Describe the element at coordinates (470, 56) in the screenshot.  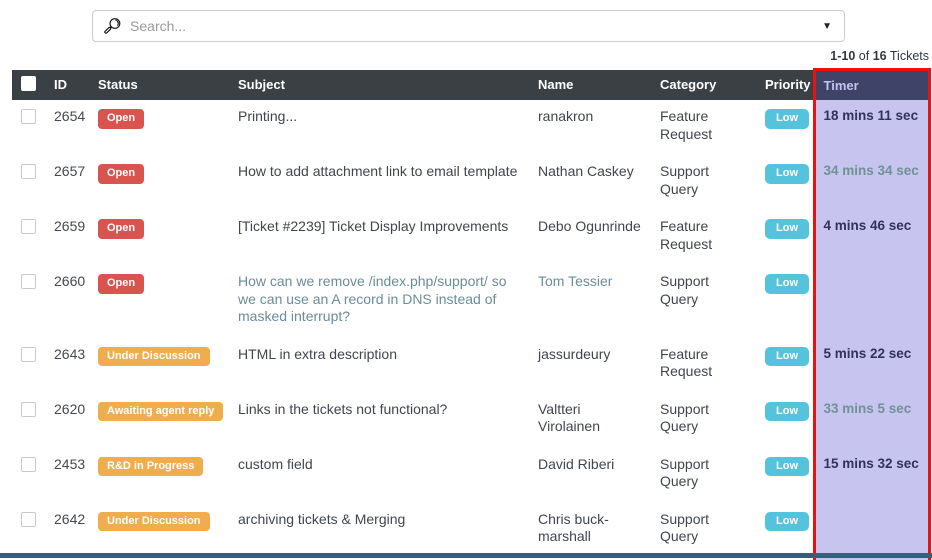
I see `ticket-count-summary: 1-10 of 16 Tickets` at that location.